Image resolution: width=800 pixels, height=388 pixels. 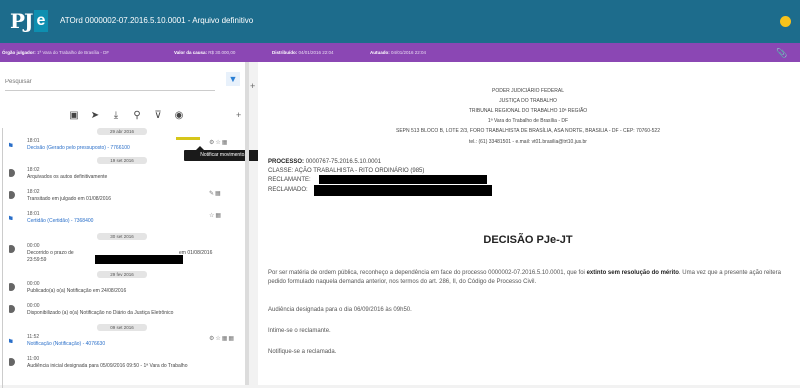 I want to click on processo-line: PROCESSO: 0000767-75.2016.5.10.0001, so click(x=325, y=162).